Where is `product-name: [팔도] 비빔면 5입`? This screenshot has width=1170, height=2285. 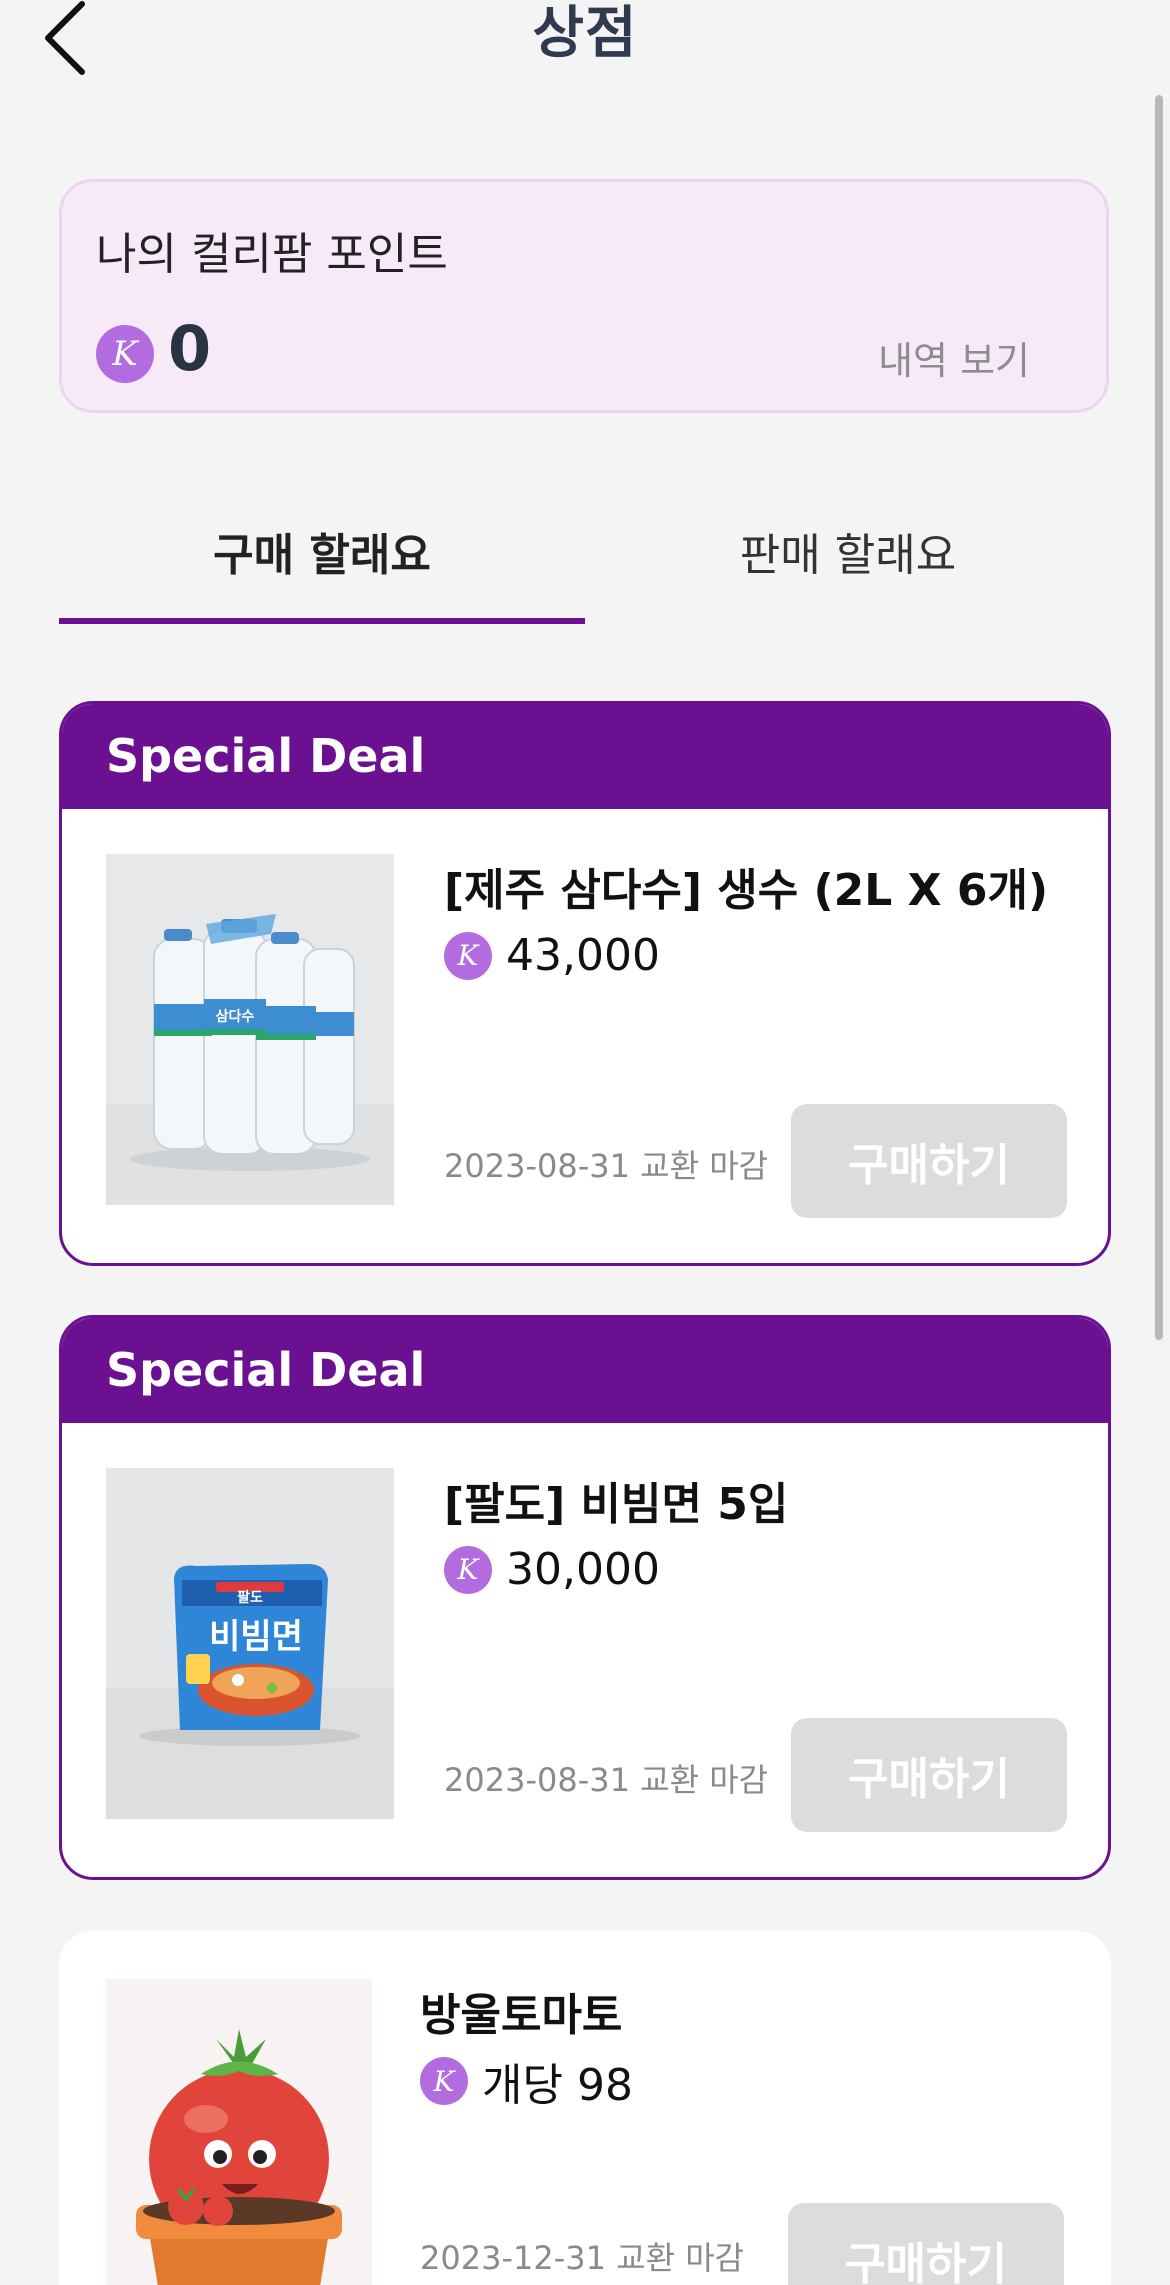 product-name: [팔도] 비빔면 5입 is located at coordinates (616, 1504).